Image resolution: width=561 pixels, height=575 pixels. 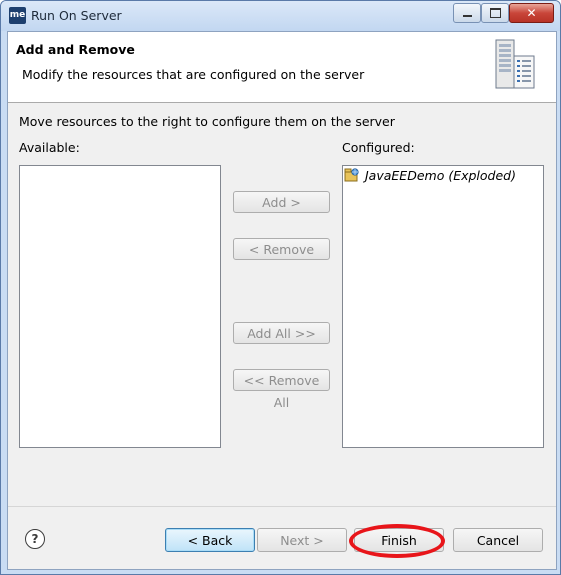 I want to click on footer-separator, so click(x=282, y=506).